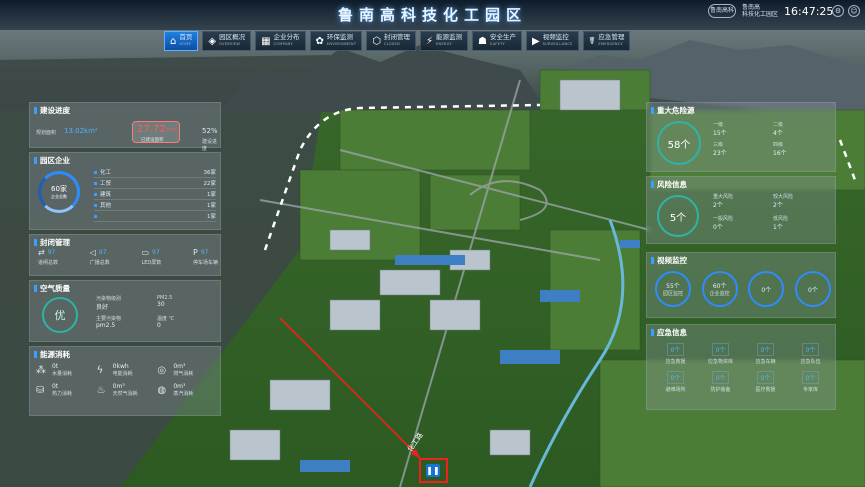 Image resolution: width=865 pixels, height=487 pixels. I want to click on nav-tab-text: 企业分布 COMPANY, so click(287, 41).